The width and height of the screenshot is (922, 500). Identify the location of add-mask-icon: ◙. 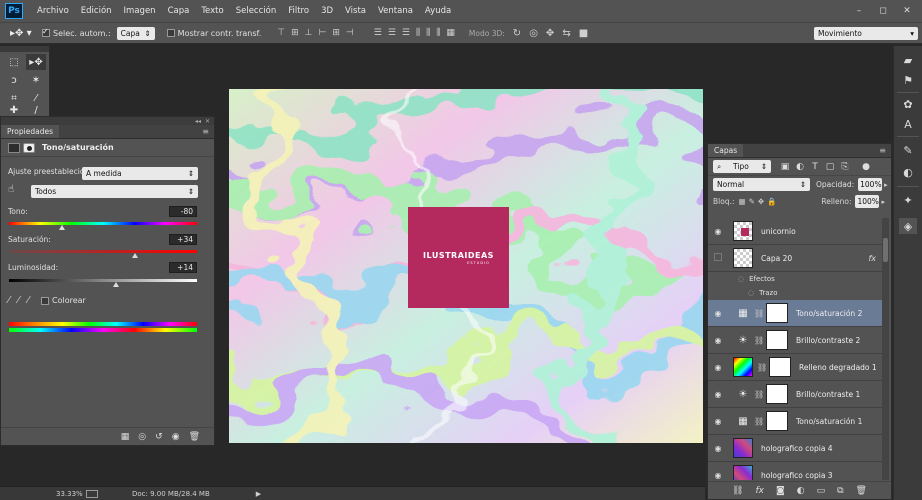
(780, 491).